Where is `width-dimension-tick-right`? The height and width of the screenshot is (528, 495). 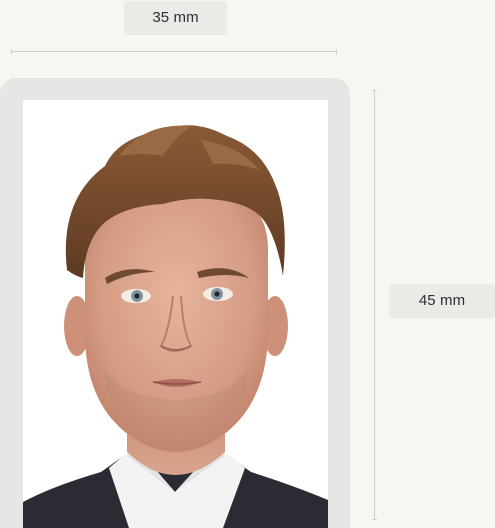
width-dimension-tick-right is located at coordinates (336, 51).